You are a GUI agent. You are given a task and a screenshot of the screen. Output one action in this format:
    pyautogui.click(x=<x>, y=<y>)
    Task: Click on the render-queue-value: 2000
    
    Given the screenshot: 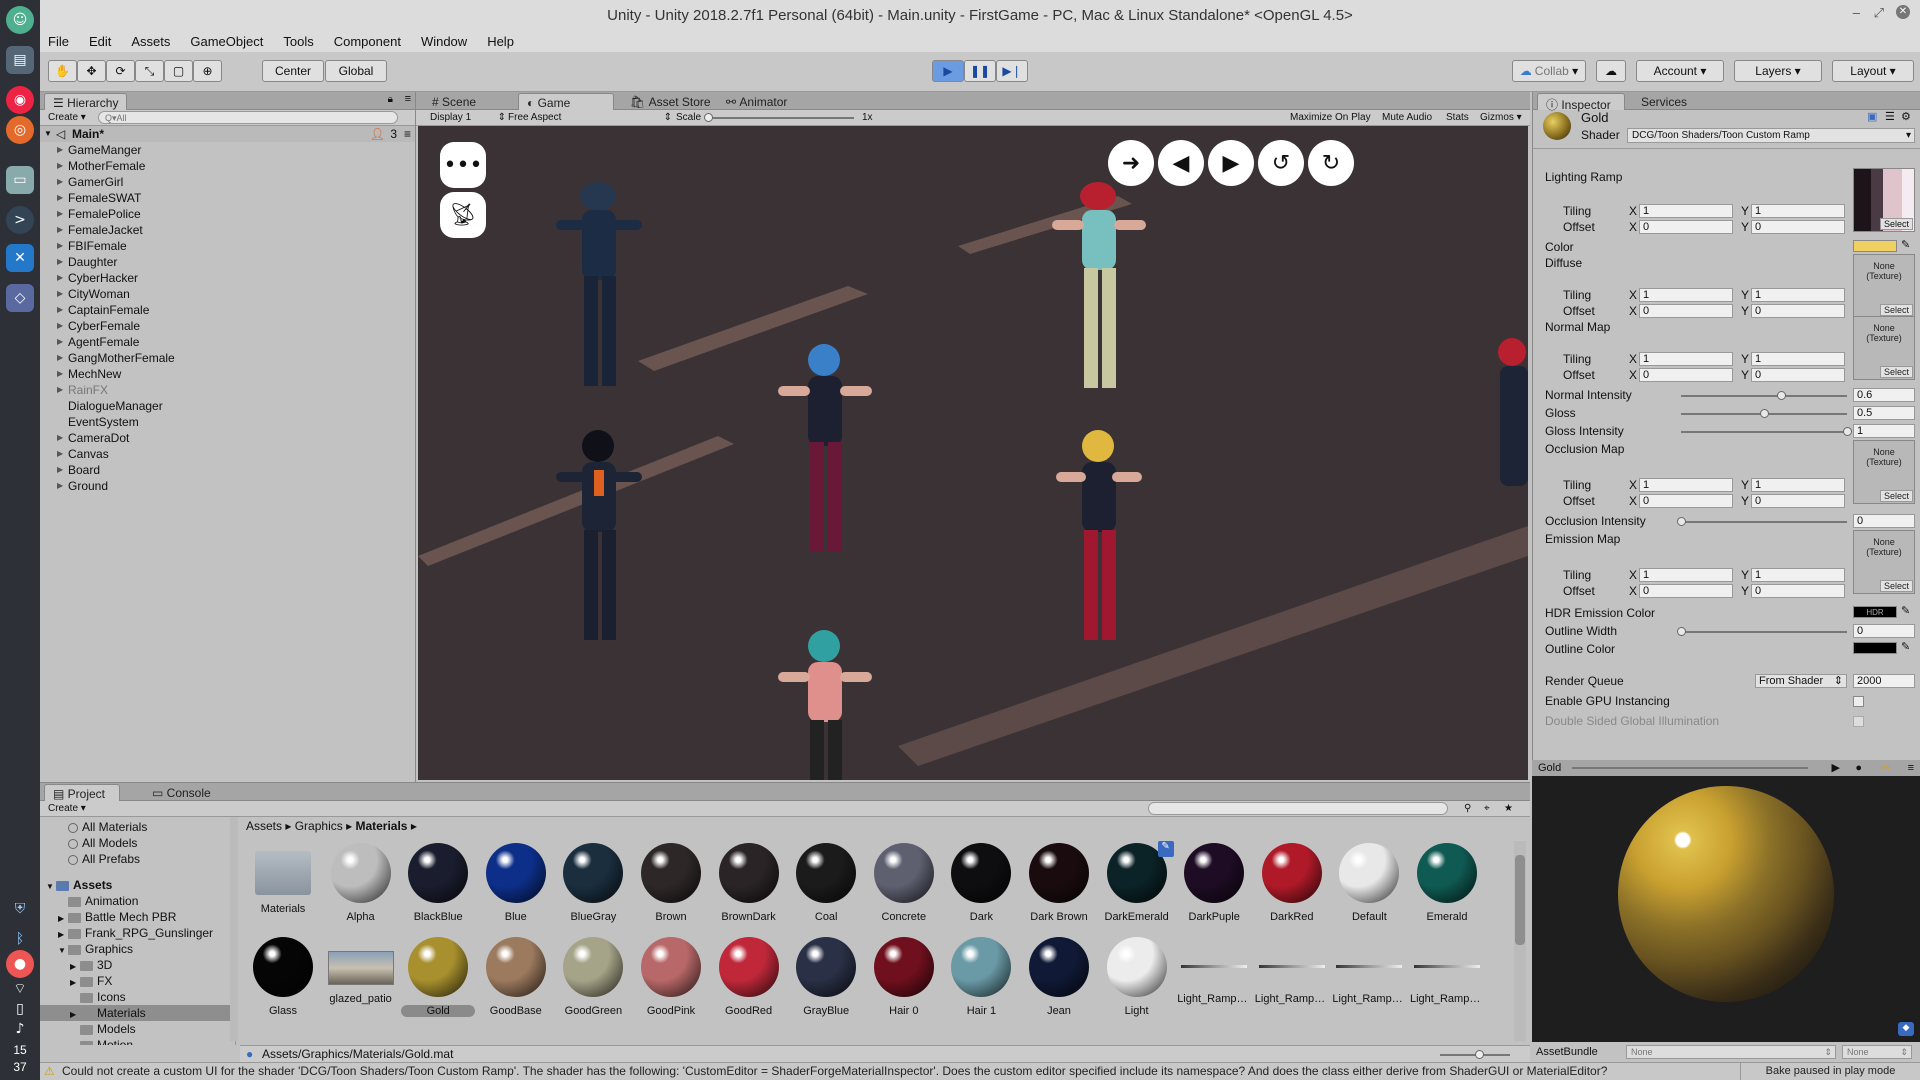 What is the action you would take?
    pyautogui.click(x=1884, y=681)
    